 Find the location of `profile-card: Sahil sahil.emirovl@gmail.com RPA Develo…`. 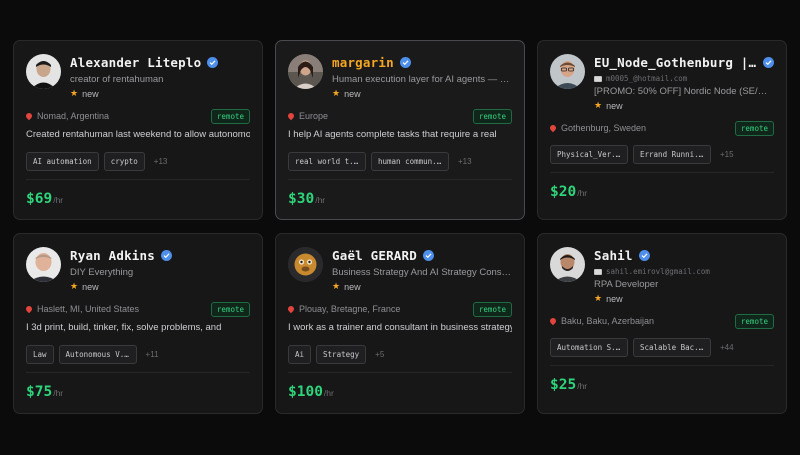

profile-card: Sahil sahil.emirovl@gmail.com RPA Develo… is located at coordinates (662, 323).